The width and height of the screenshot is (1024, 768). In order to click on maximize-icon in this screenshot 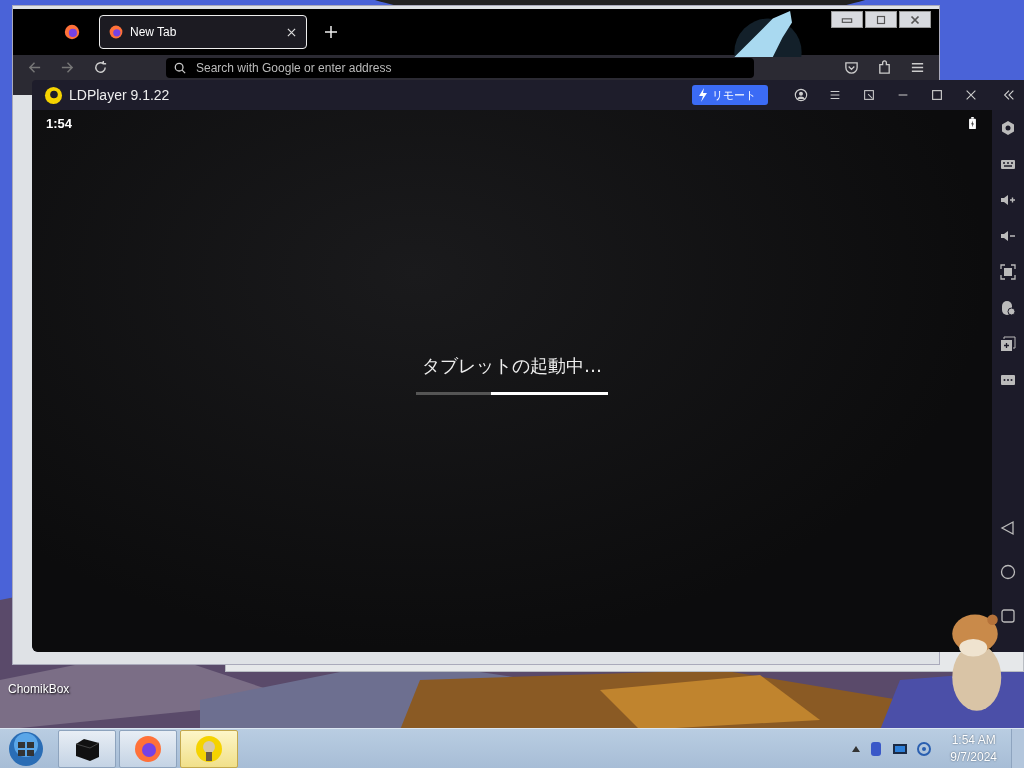, I will do `click(937, 95)`.